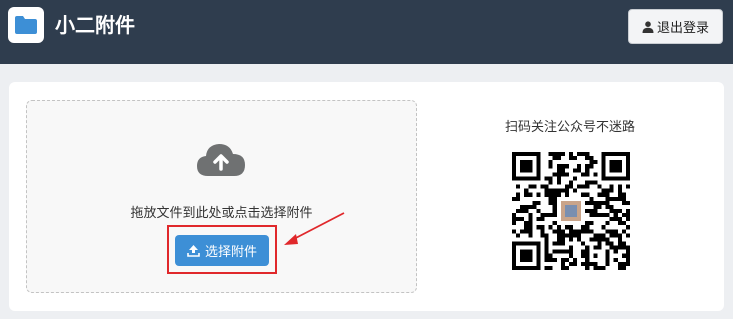 This screenshot has width=733, height=319. Describe the element at coordinates (221, 213) in the screenshot. I see `drop-instruction: 拖放文件到此处或点击选择附件` at that location.